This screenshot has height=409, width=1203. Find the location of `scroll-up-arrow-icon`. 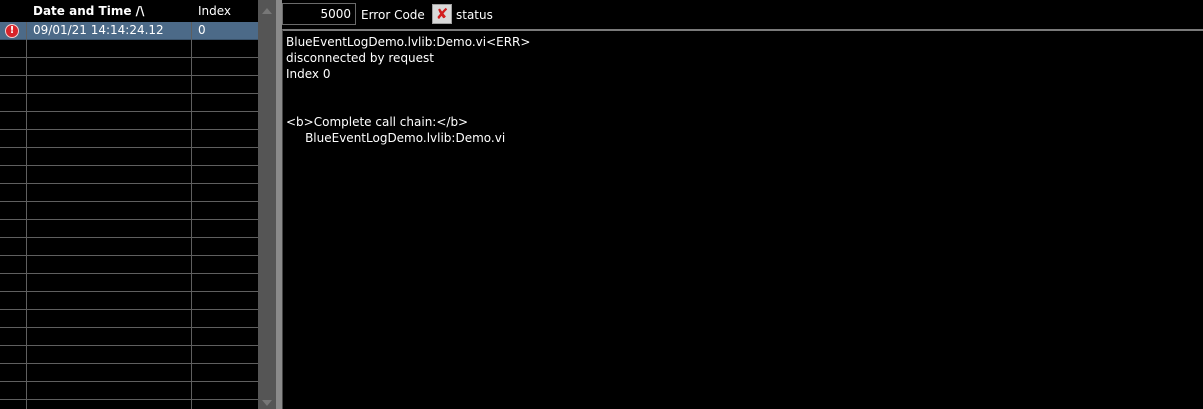

scroll-up-arrow-icon is located at coordinates (267, 11).